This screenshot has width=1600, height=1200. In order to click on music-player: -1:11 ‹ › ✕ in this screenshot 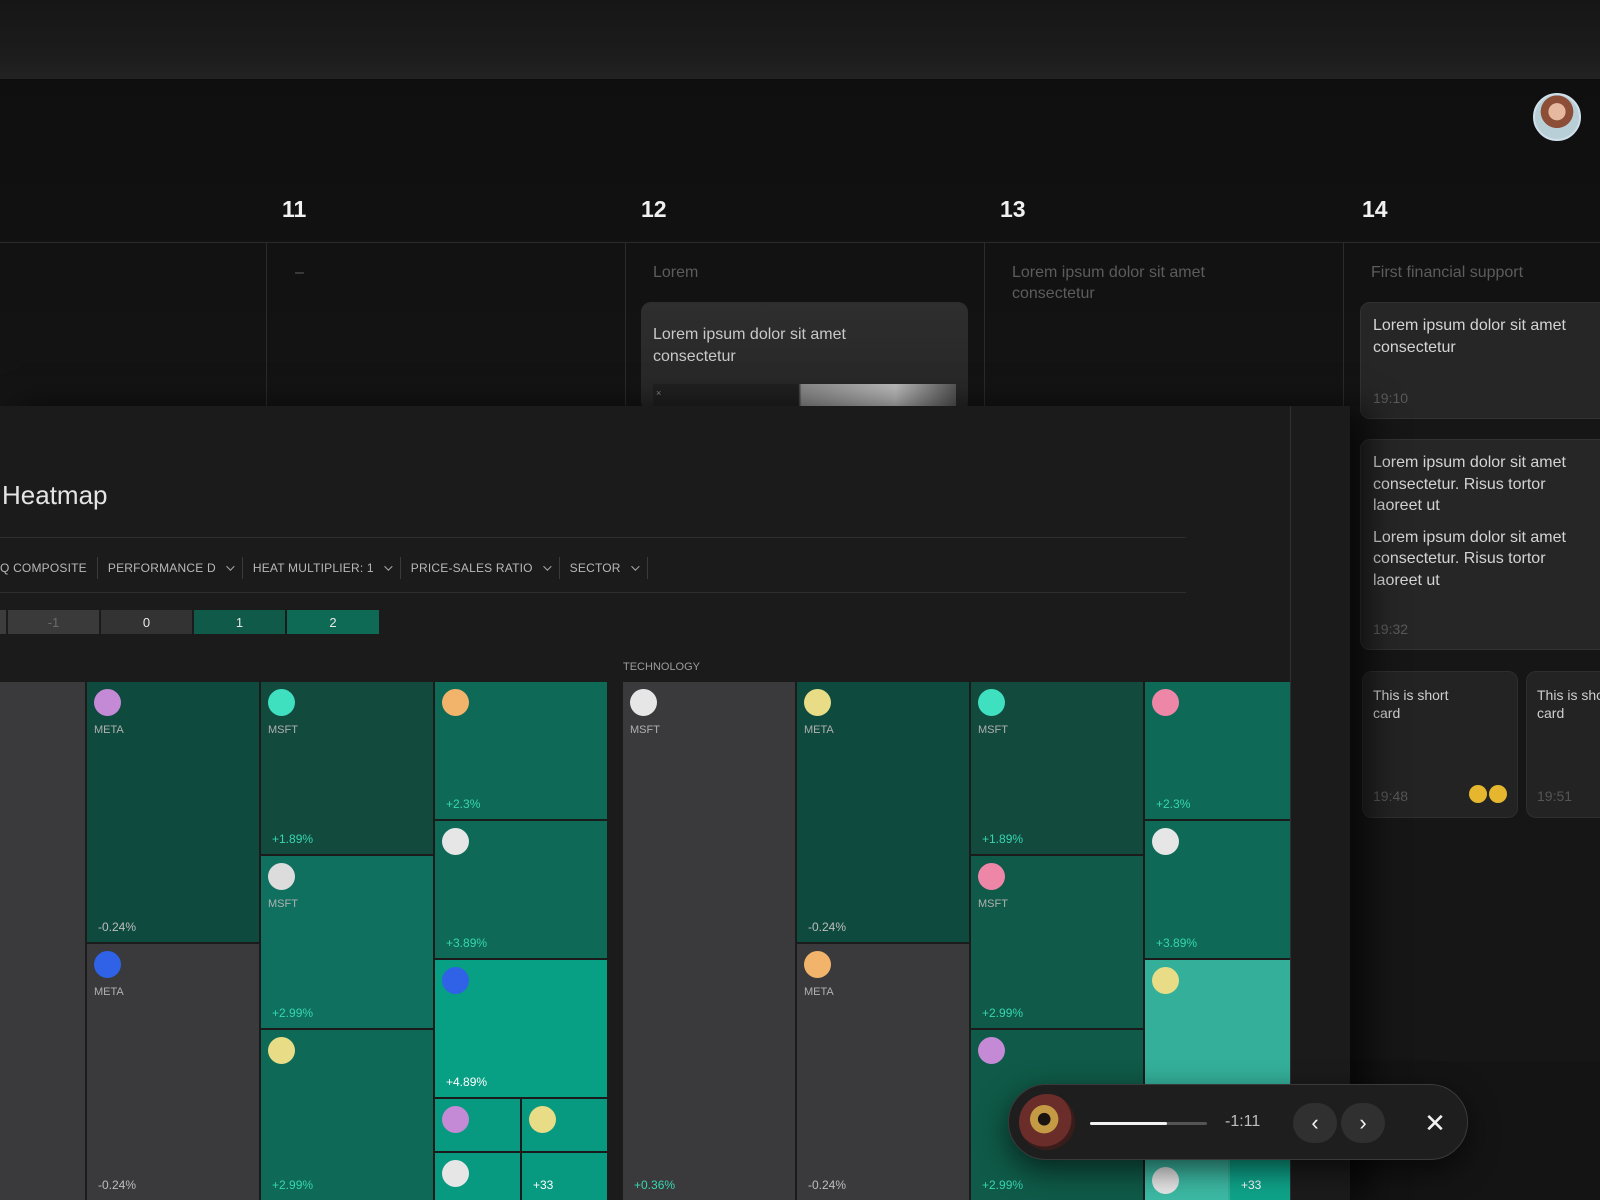, I will do `click(1238, 1122)`.